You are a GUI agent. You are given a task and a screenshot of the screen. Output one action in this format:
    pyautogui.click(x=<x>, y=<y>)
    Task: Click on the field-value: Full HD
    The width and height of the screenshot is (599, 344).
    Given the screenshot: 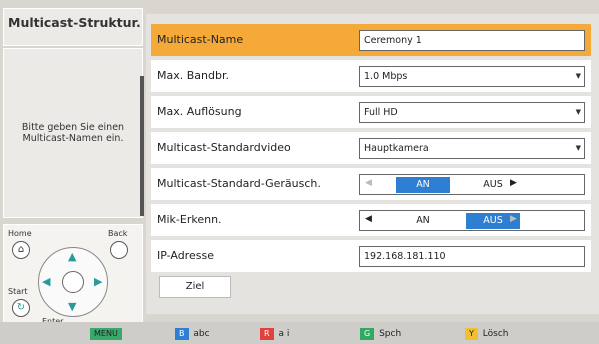 What is the action you would take?
    pyautogui.click(x=381, y=112)
    